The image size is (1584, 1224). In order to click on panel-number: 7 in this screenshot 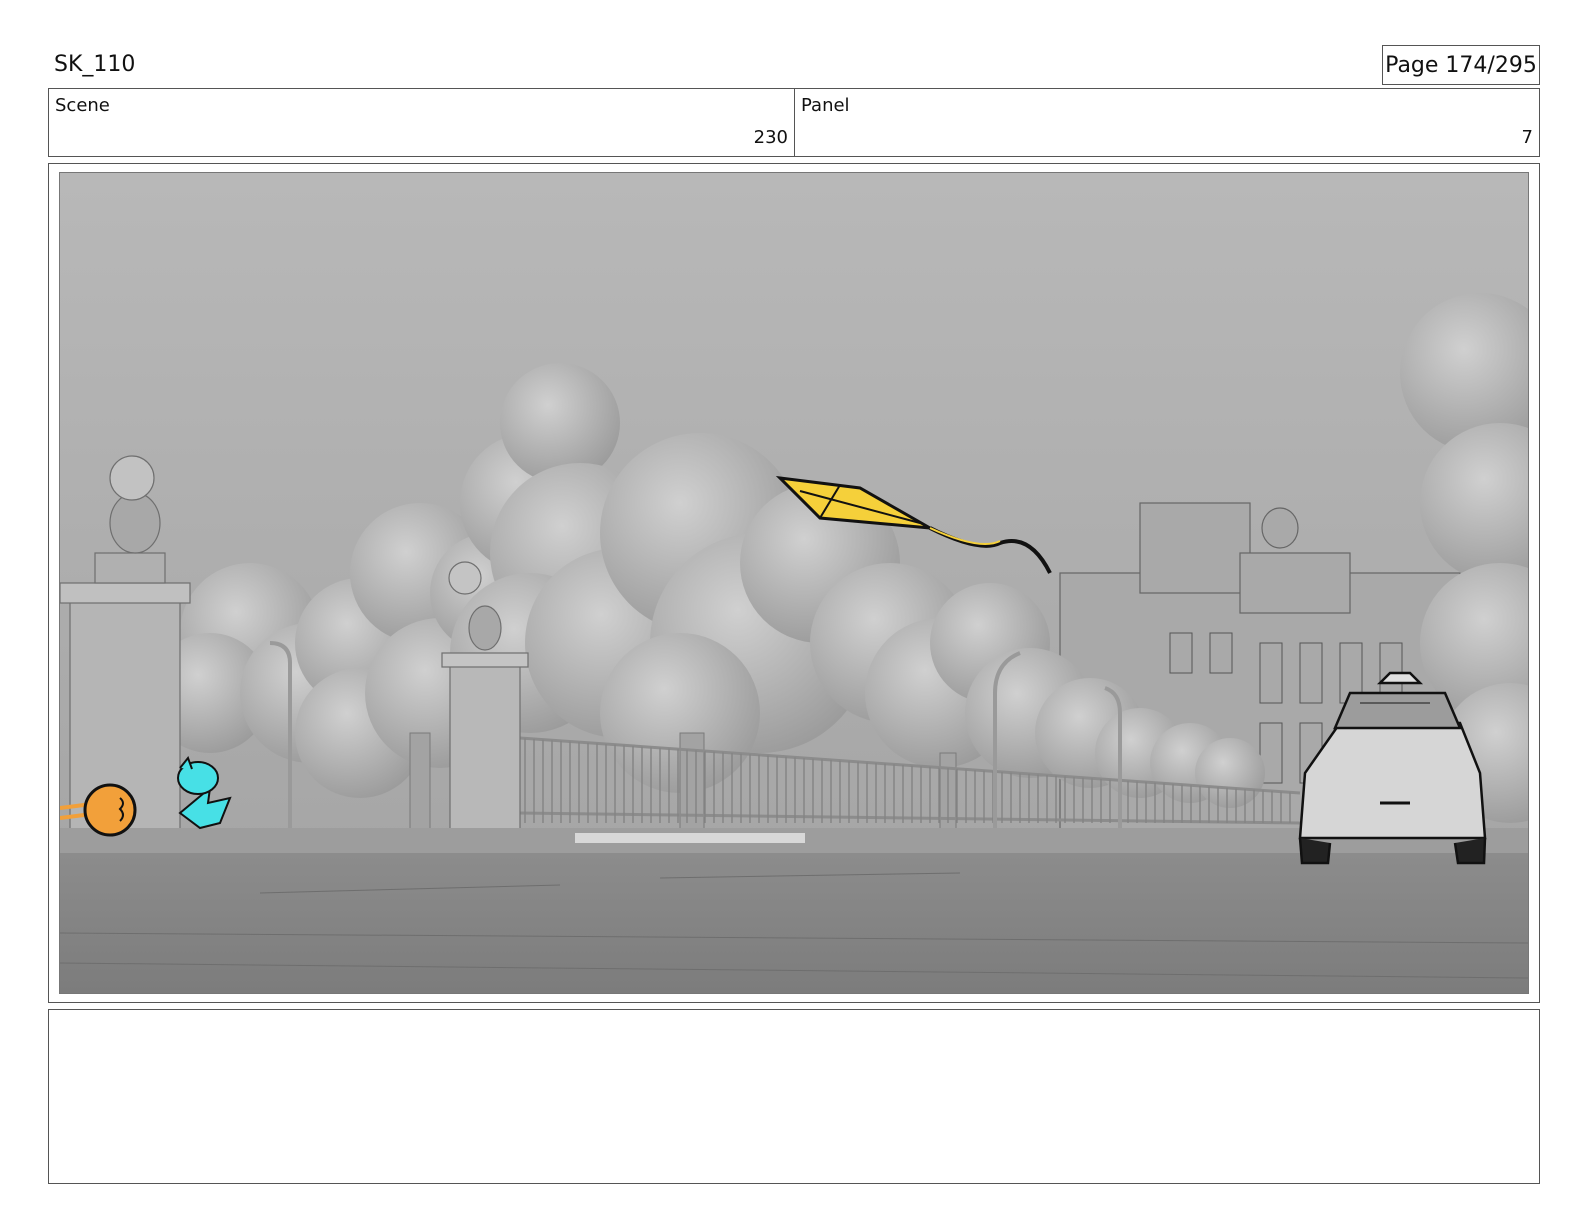, I will do `click(1527, 137)`.